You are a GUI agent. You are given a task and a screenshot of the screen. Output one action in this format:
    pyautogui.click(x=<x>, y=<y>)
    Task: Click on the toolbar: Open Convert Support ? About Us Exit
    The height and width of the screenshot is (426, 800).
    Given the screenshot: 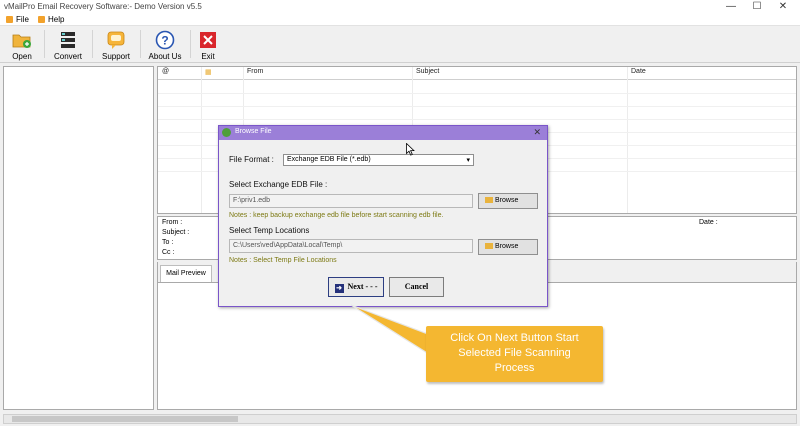 What is the action you would take?
    pyautogui.click(x=400, y=44)
    